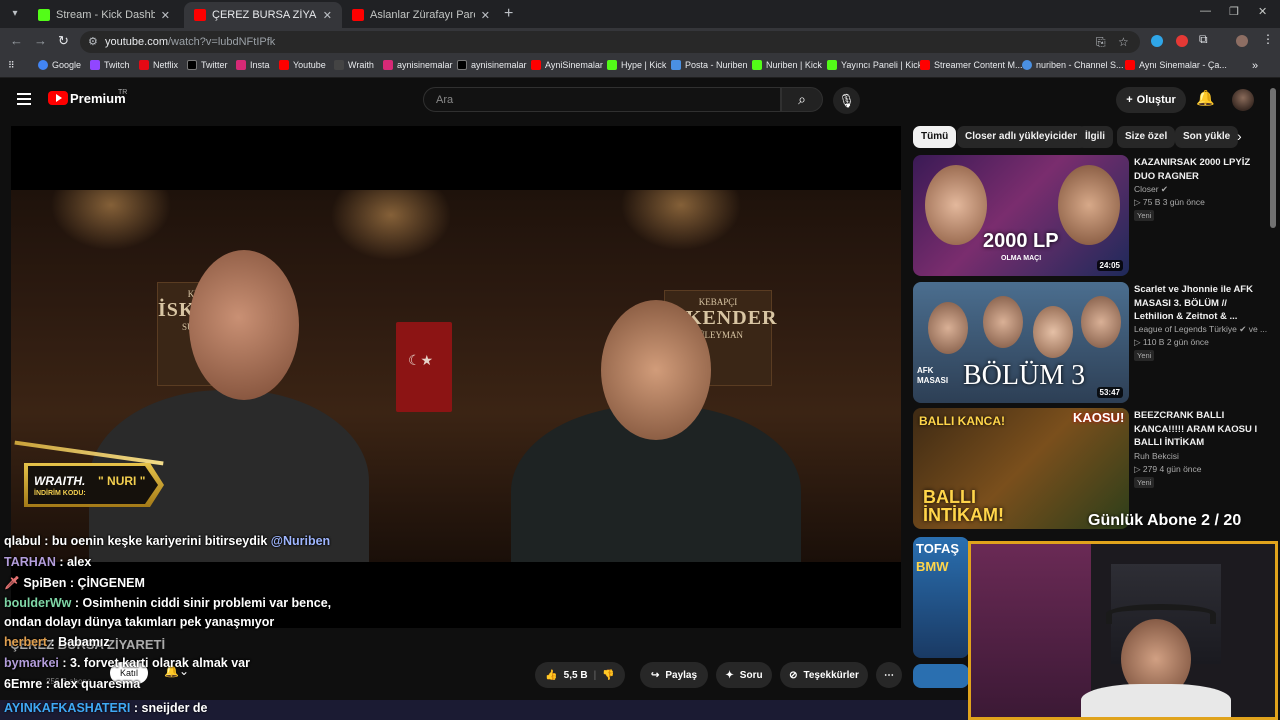 The image size is (1280, 720). I want to click on create-button: + Oluştur, so click(1151, 100).